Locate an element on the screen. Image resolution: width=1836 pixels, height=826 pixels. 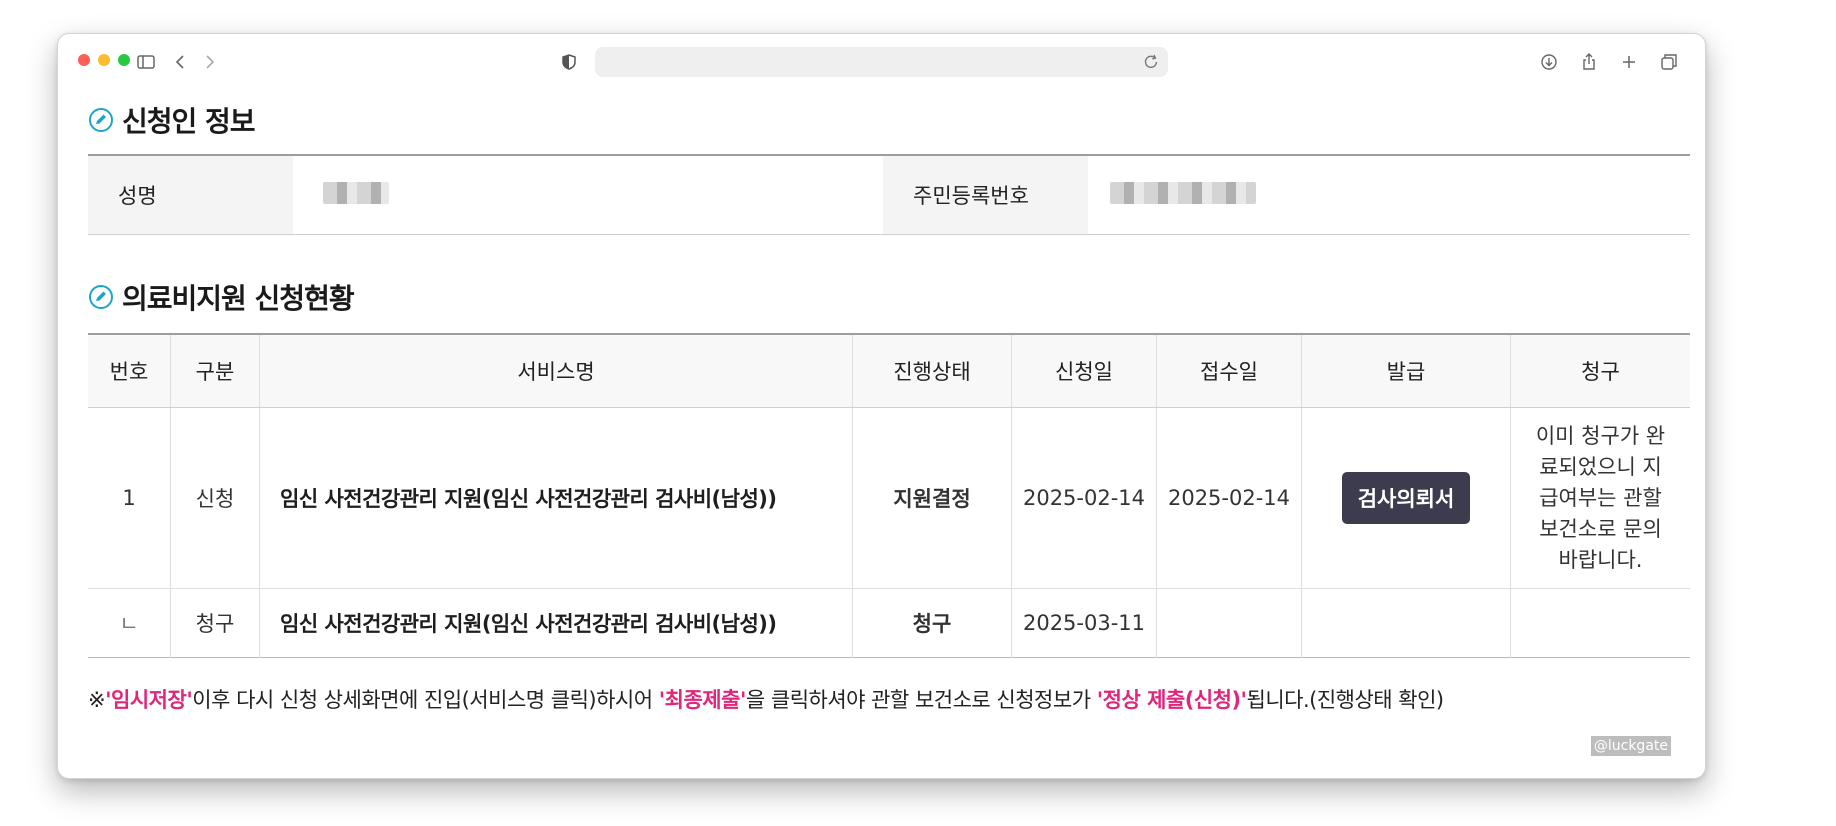
notice-highlight-temp-save: '임시저장' is located at coordinates (149, 700).